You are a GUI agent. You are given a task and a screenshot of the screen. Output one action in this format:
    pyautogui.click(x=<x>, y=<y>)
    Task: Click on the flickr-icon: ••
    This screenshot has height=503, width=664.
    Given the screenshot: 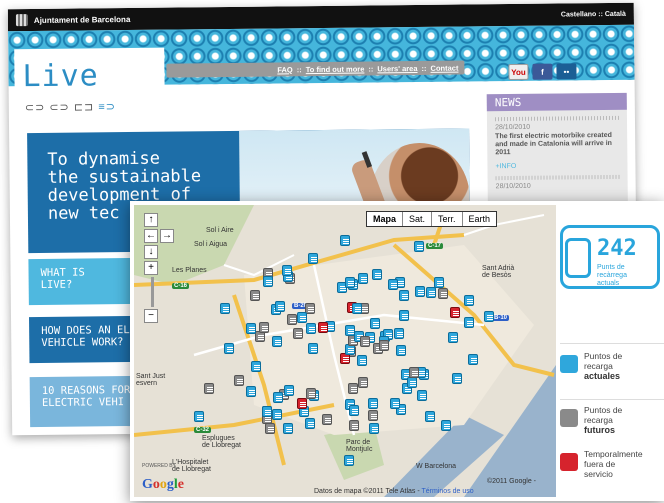 What is the action you would take?
    pyautogui.click(x=566, y=71)
    